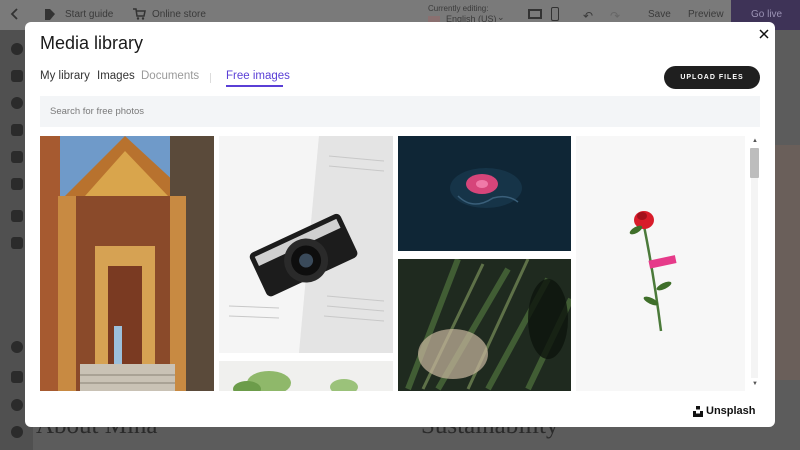 The image size is (800, 450). What do you see at coordinates (17, 184) in the screenshot?
I see `apps-icon` at bounding box center [17, 184].